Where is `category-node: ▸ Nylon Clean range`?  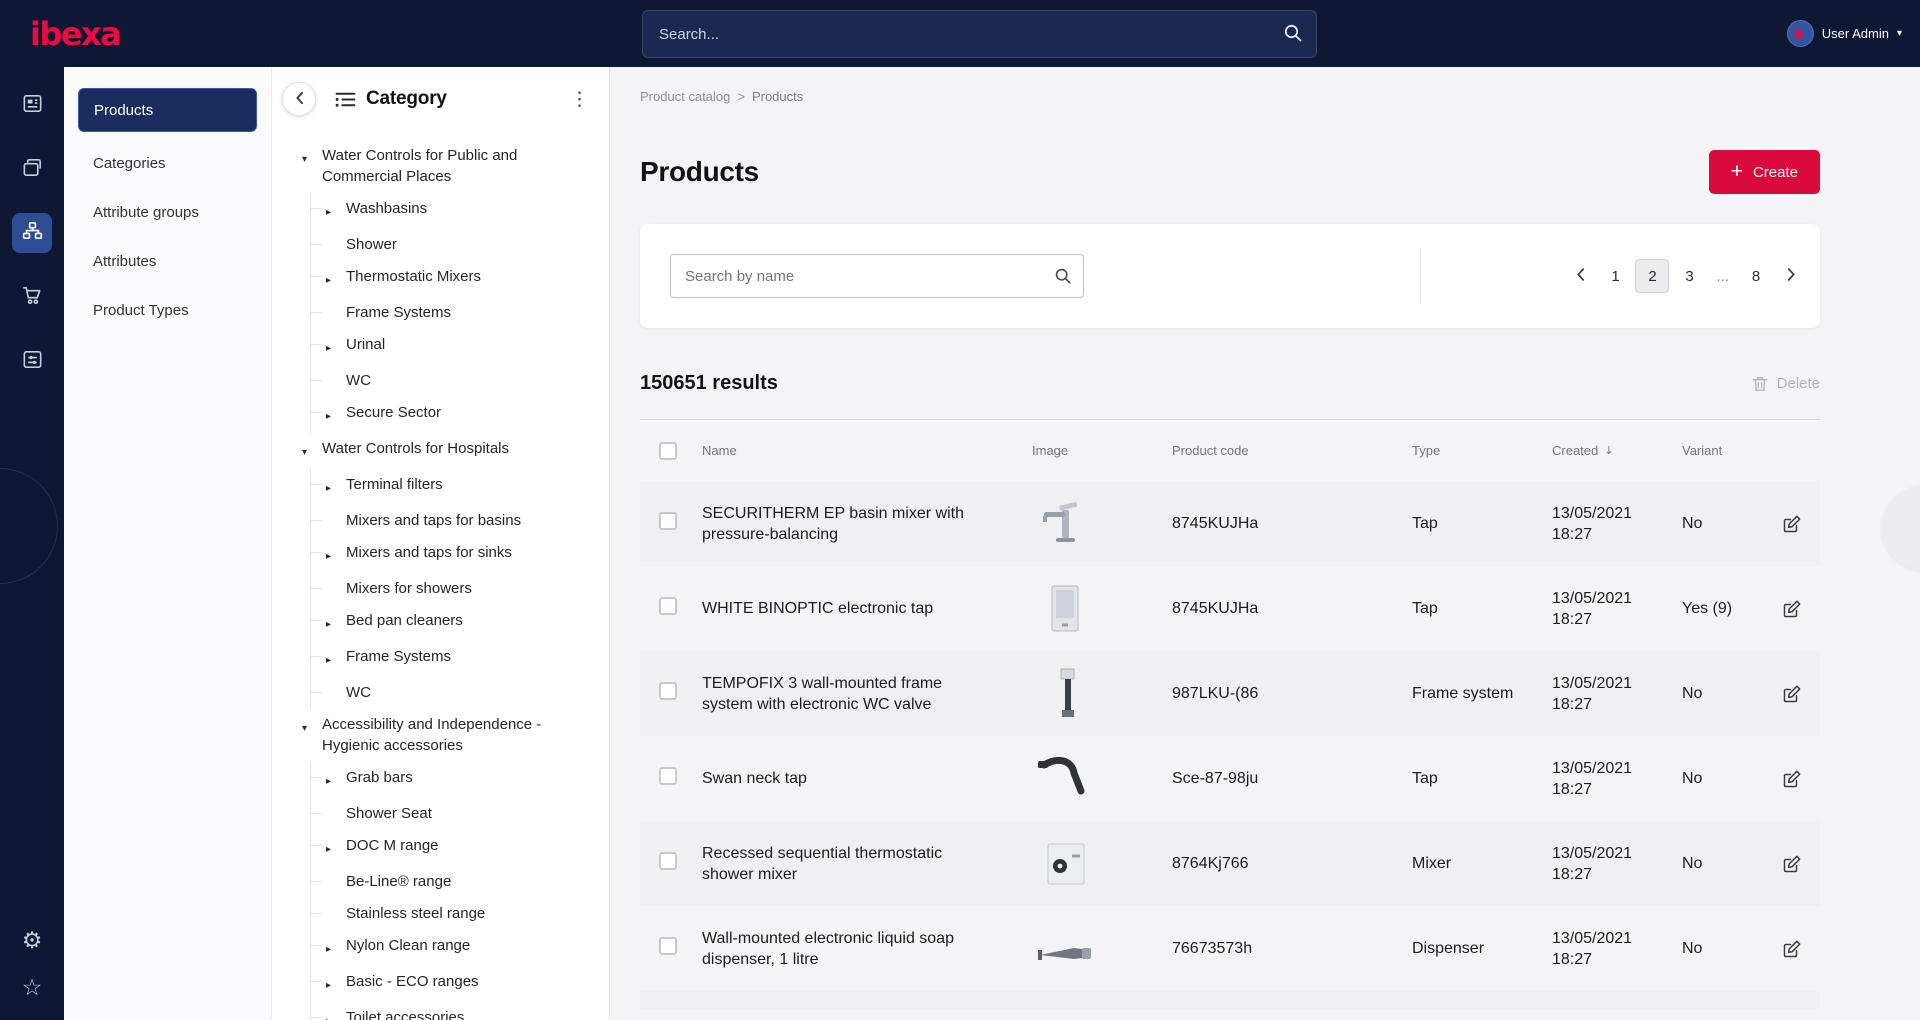 category-node: ▸ Nylon Clean range is located at coordinates (460, 948).